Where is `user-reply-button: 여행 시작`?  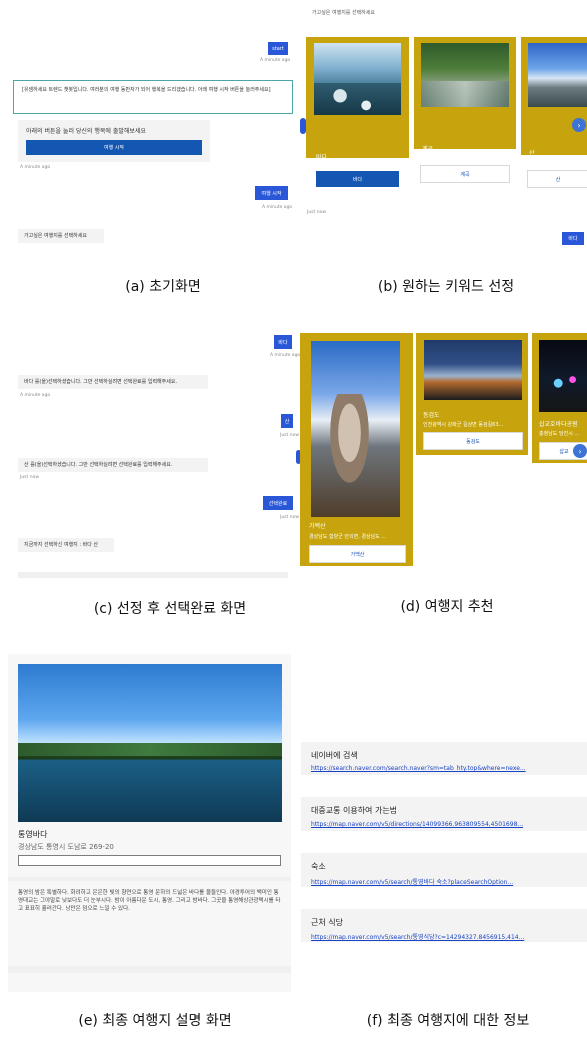
user-reply-button: 여행 시작 is located at coordinates (271, 193).